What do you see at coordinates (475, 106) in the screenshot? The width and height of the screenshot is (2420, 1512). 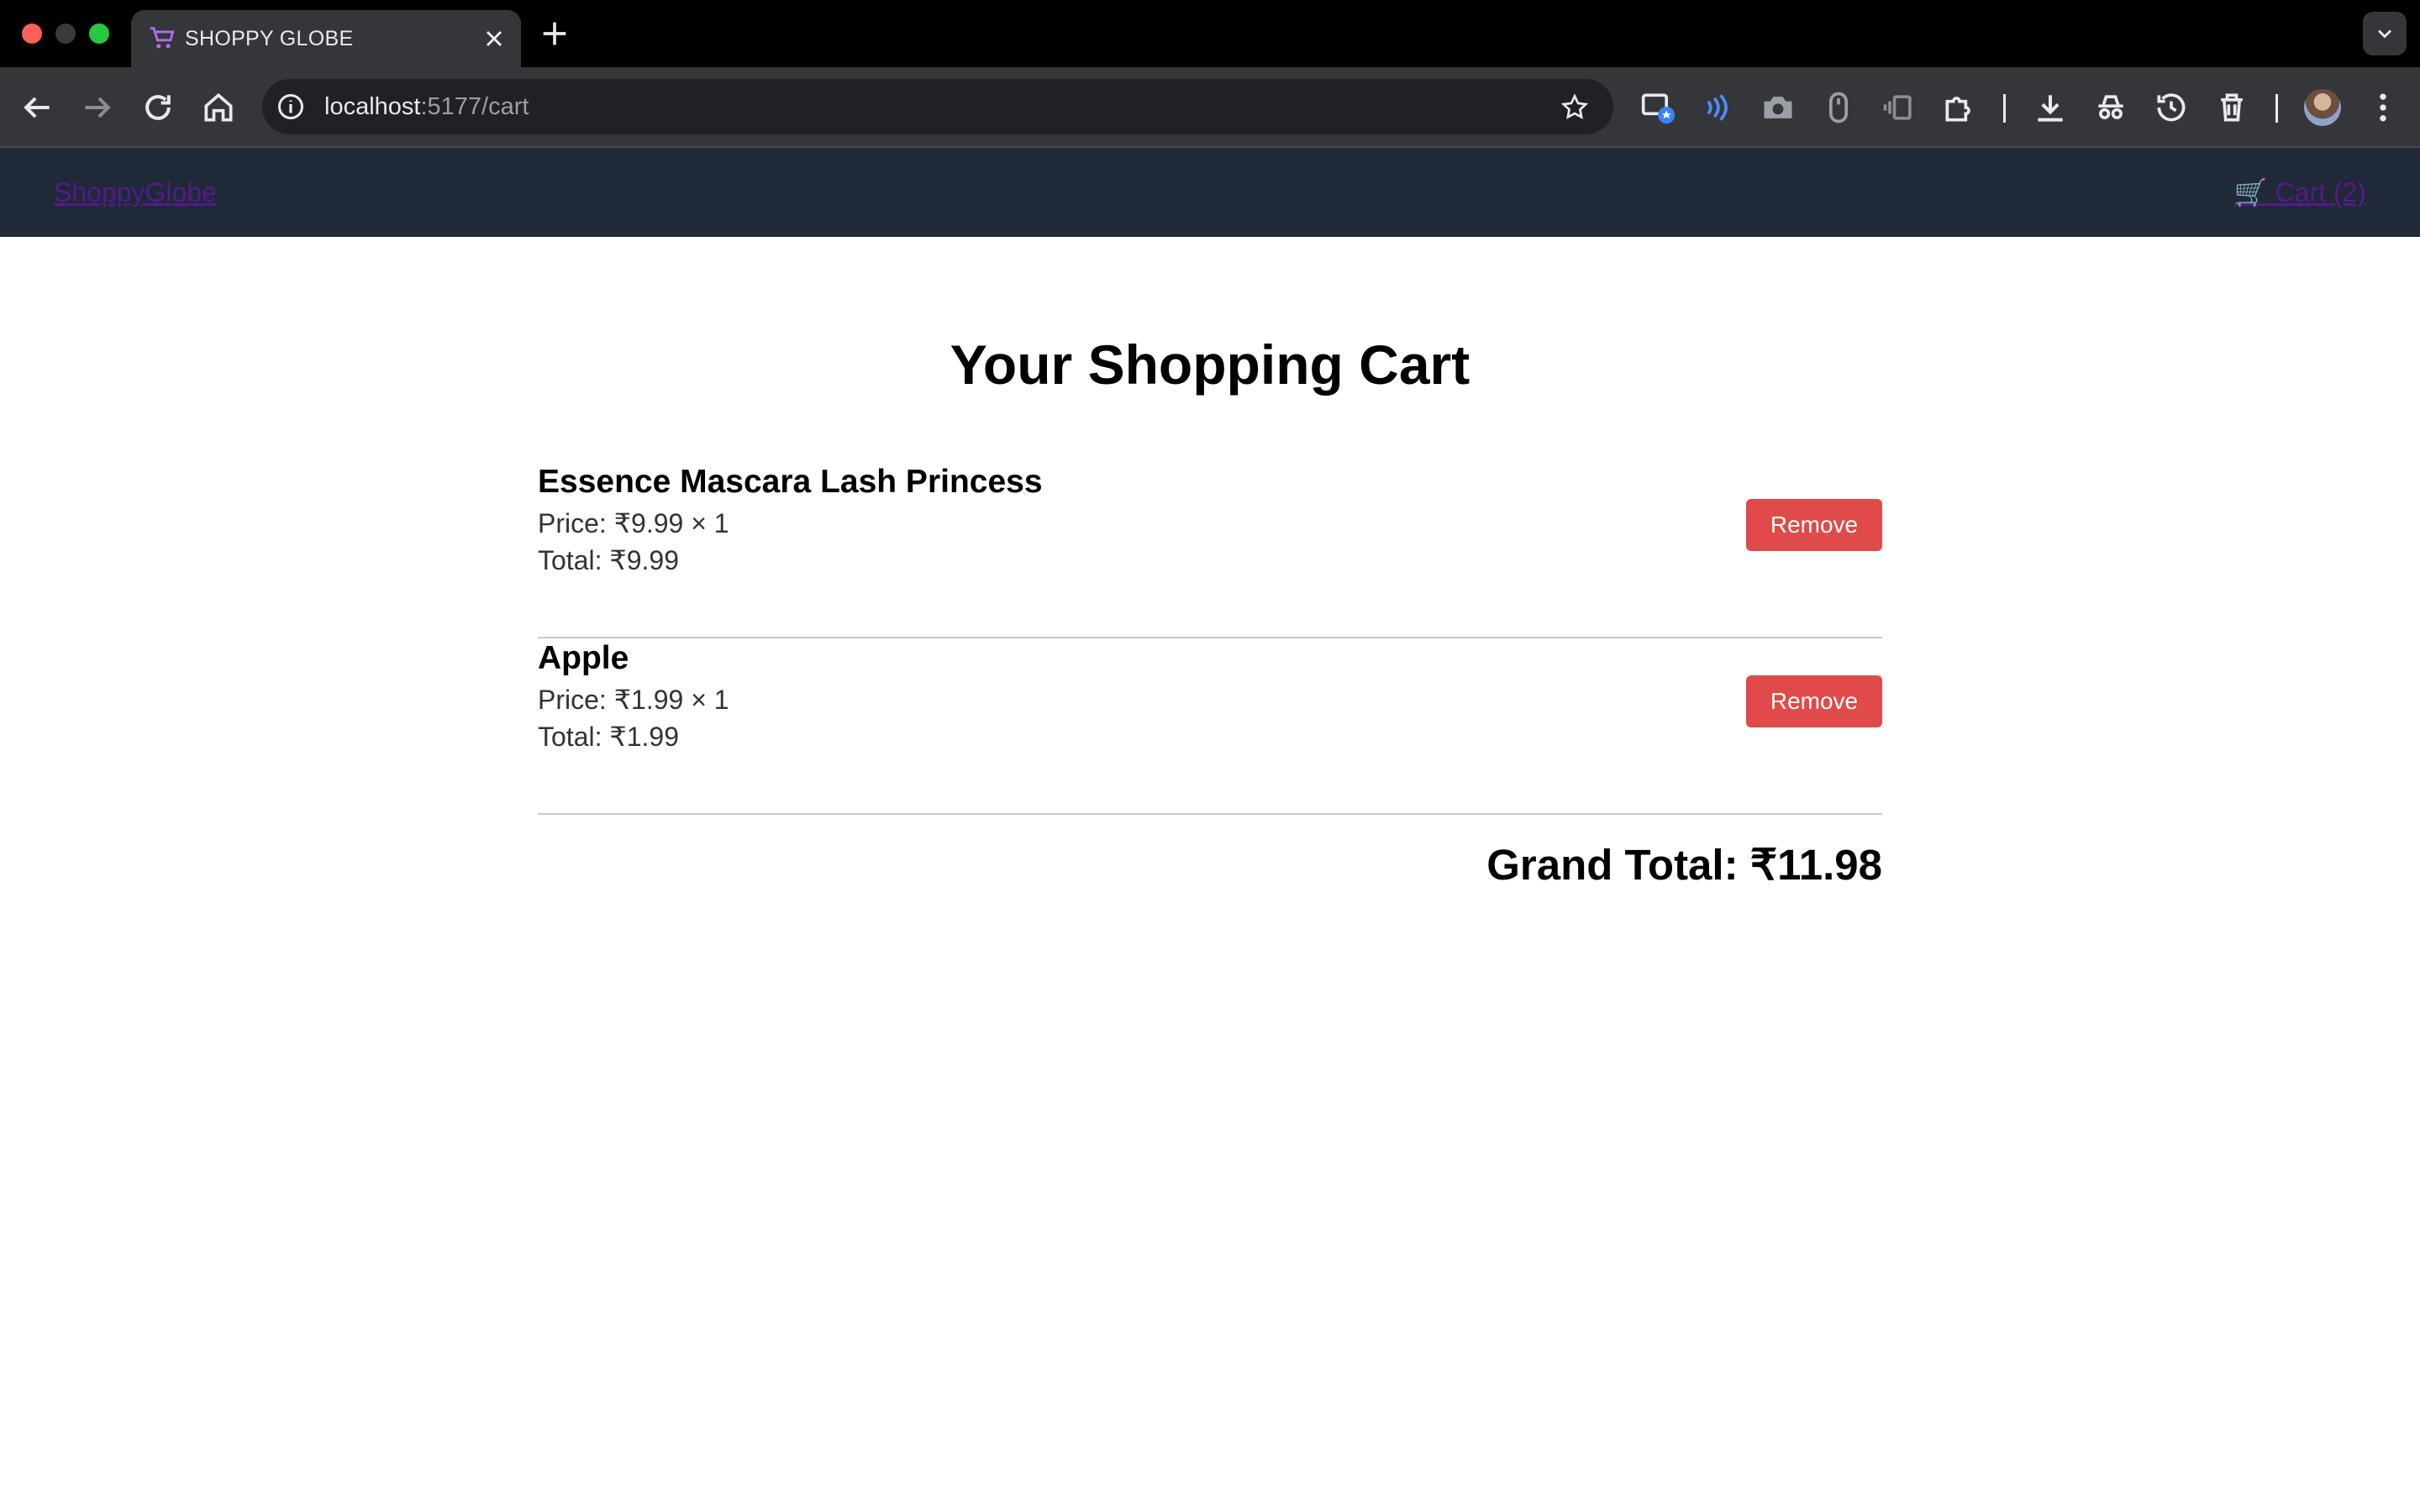 I see `url-path: :5177/cart` at bounding box center [475, 106].